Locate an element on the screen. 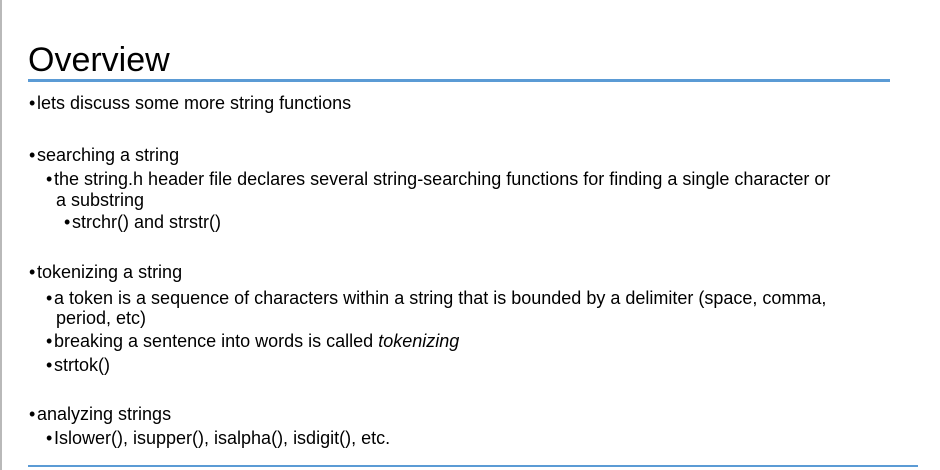  searching-detail-line2: a substring is located at coordinates (100, 200).